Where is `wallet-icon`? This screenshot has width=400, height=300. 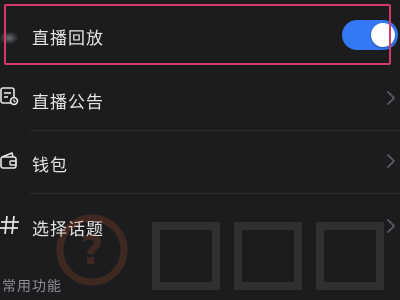
wallet-icon is located at coordinates (8, 160).